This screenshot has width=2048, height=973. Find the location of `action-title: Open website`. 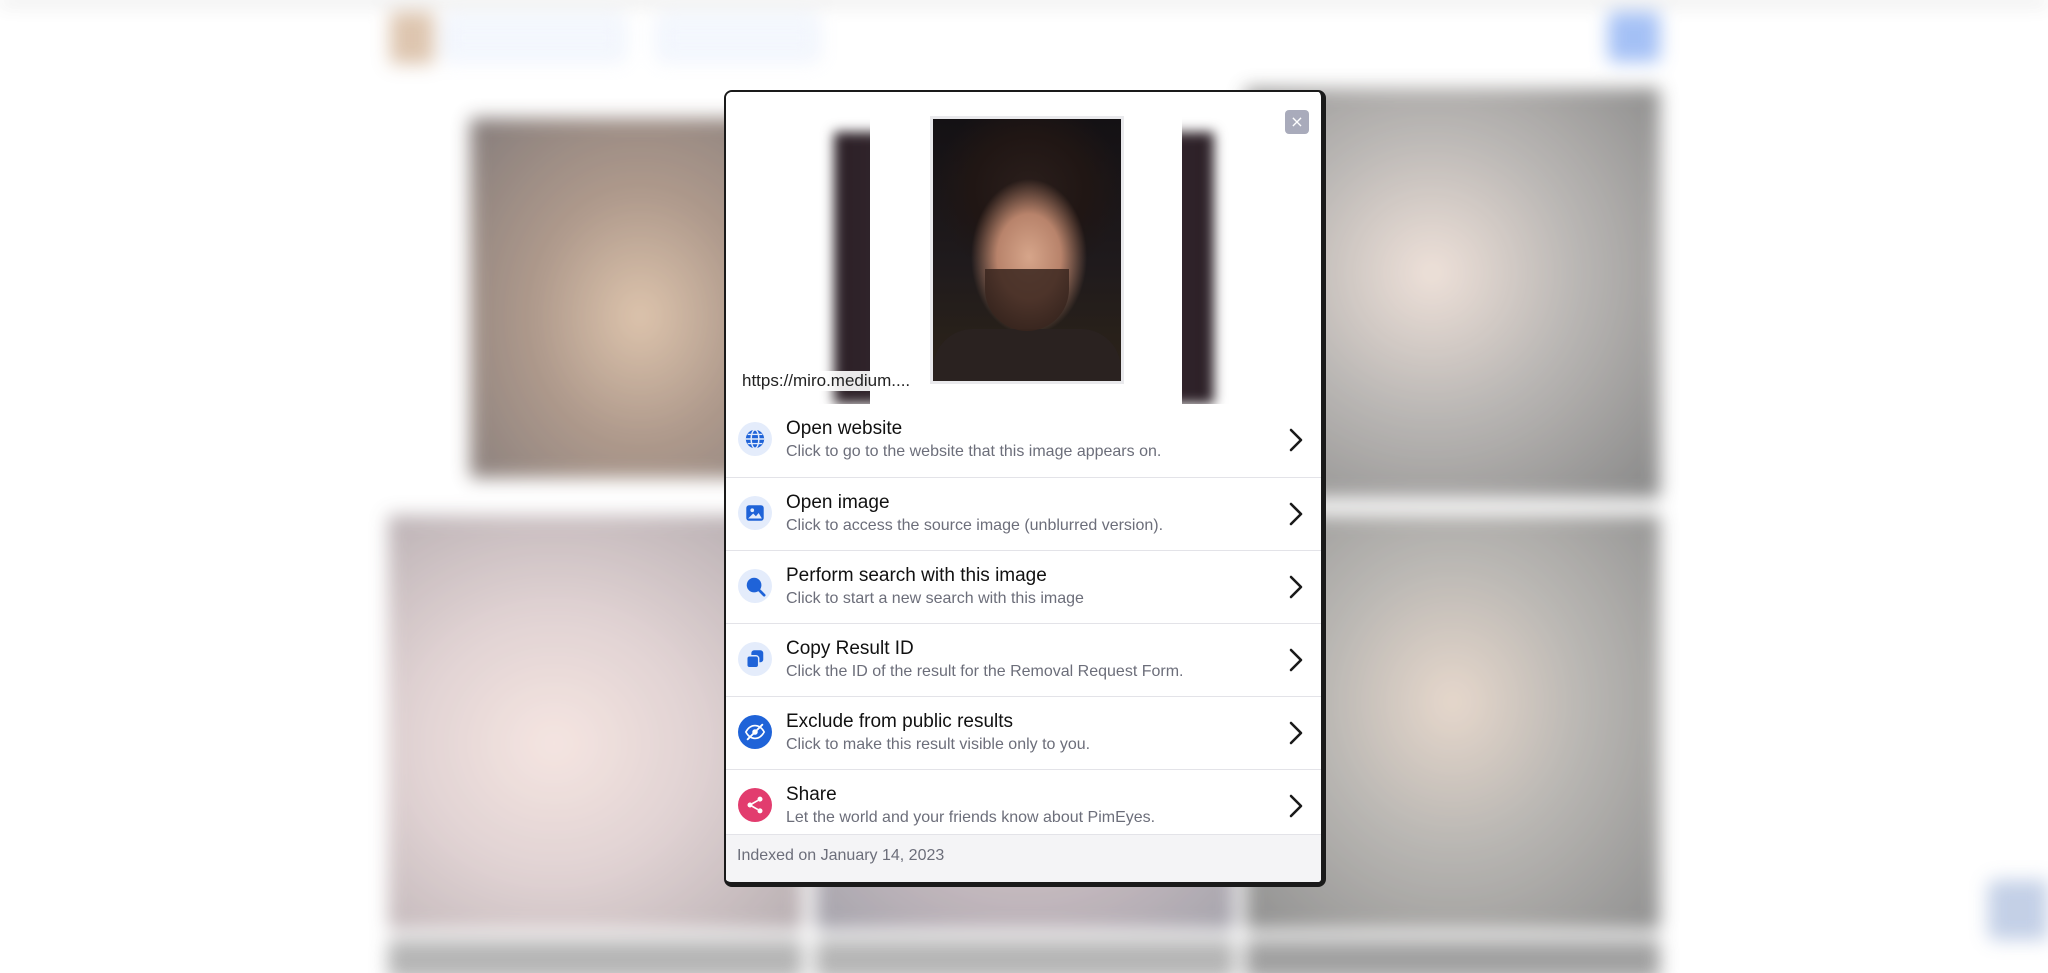

action-title: Open website is located at coordinates (844, 428).